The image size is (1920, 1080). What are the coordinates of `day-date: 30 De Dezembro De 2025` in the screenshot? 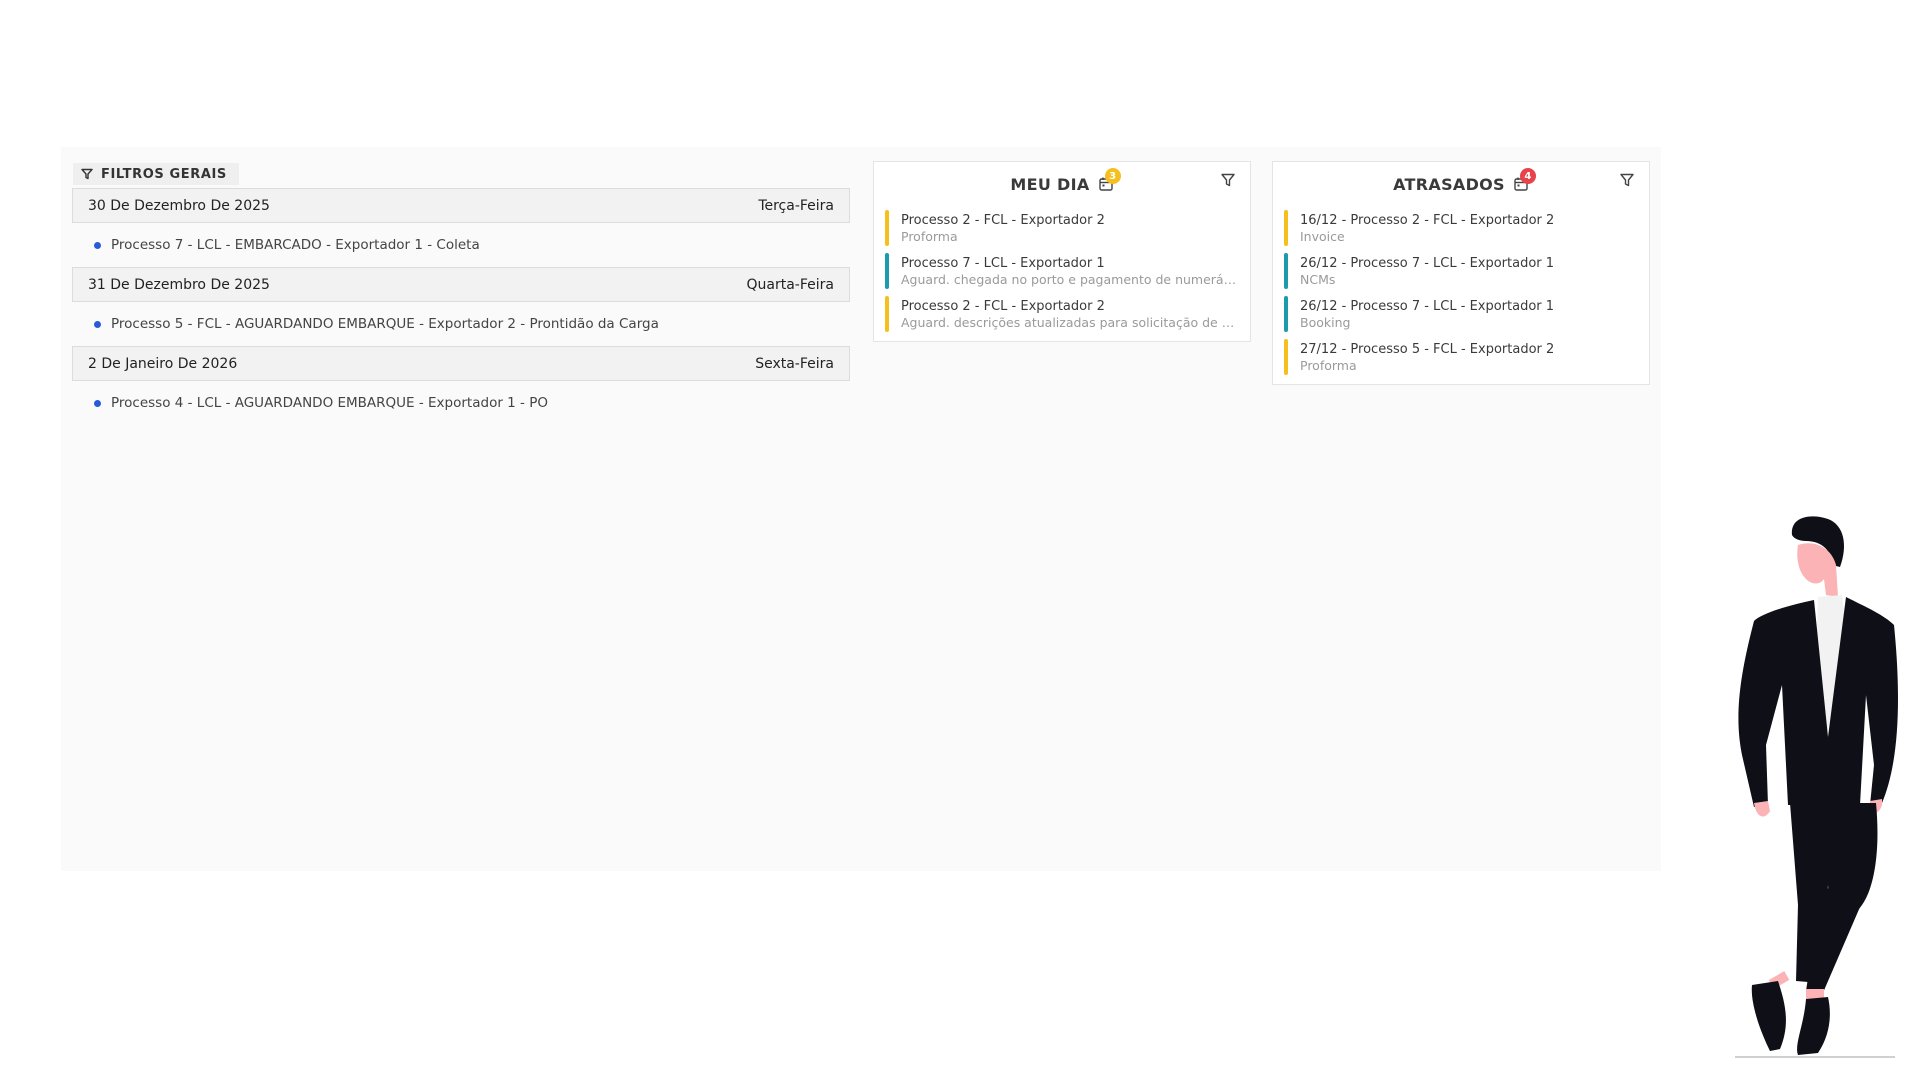 It's located at (179, 205).